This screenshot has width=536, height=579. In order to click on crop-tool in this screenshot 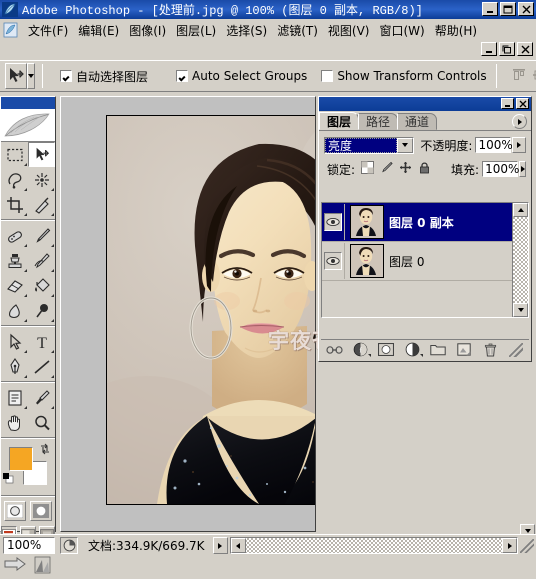, I will do `click(14, 204)`.